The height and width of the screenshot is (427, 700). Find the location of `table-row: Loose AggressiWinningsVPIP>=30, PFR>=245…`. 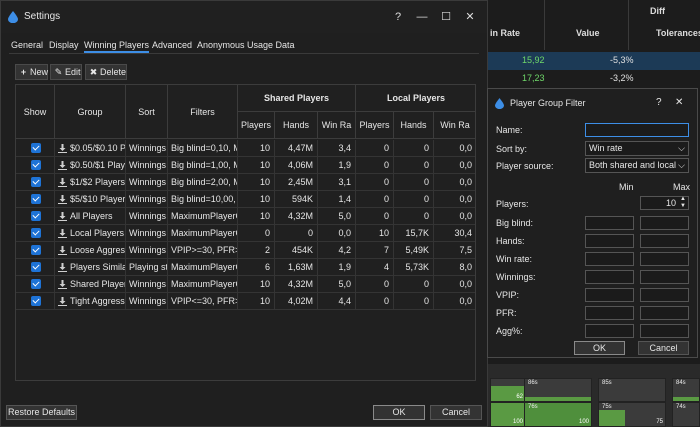

table-row: Loose AggressiWinningsVPIP>=30, PFR>=245… is located at coordinates (245, 250).